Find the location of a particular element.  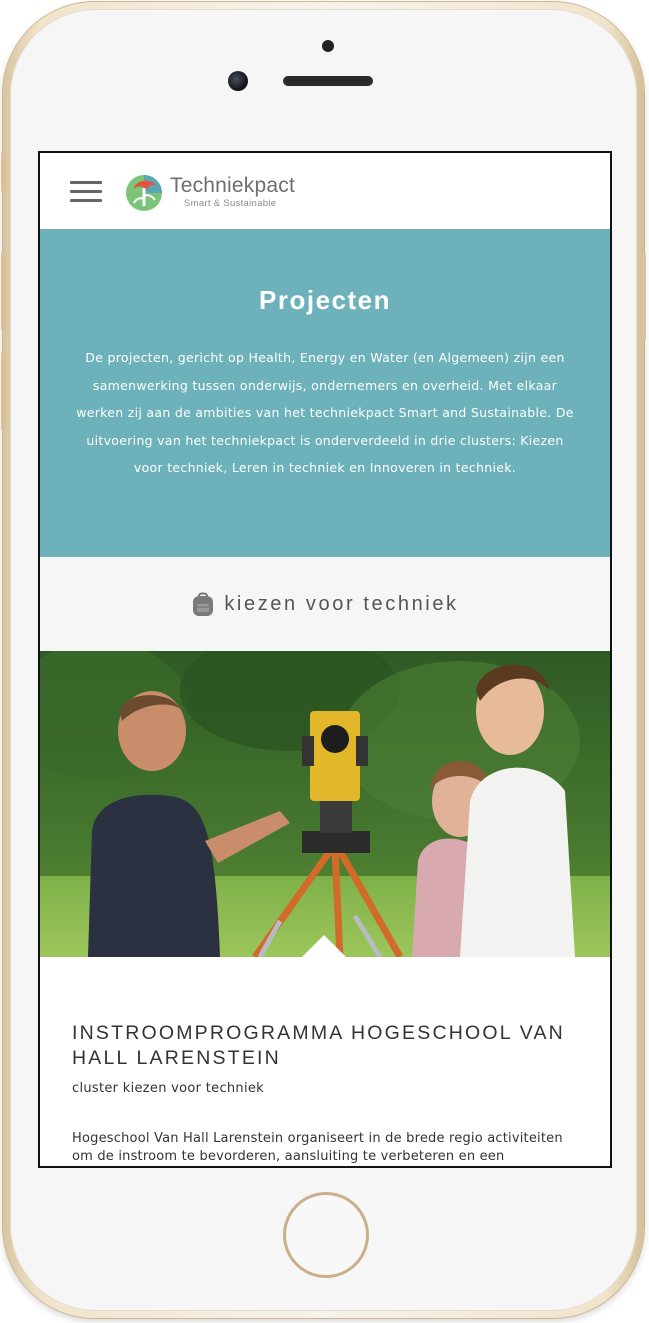

logo-tagline: Smart & Sustainable is located at coordinates (230, 204).